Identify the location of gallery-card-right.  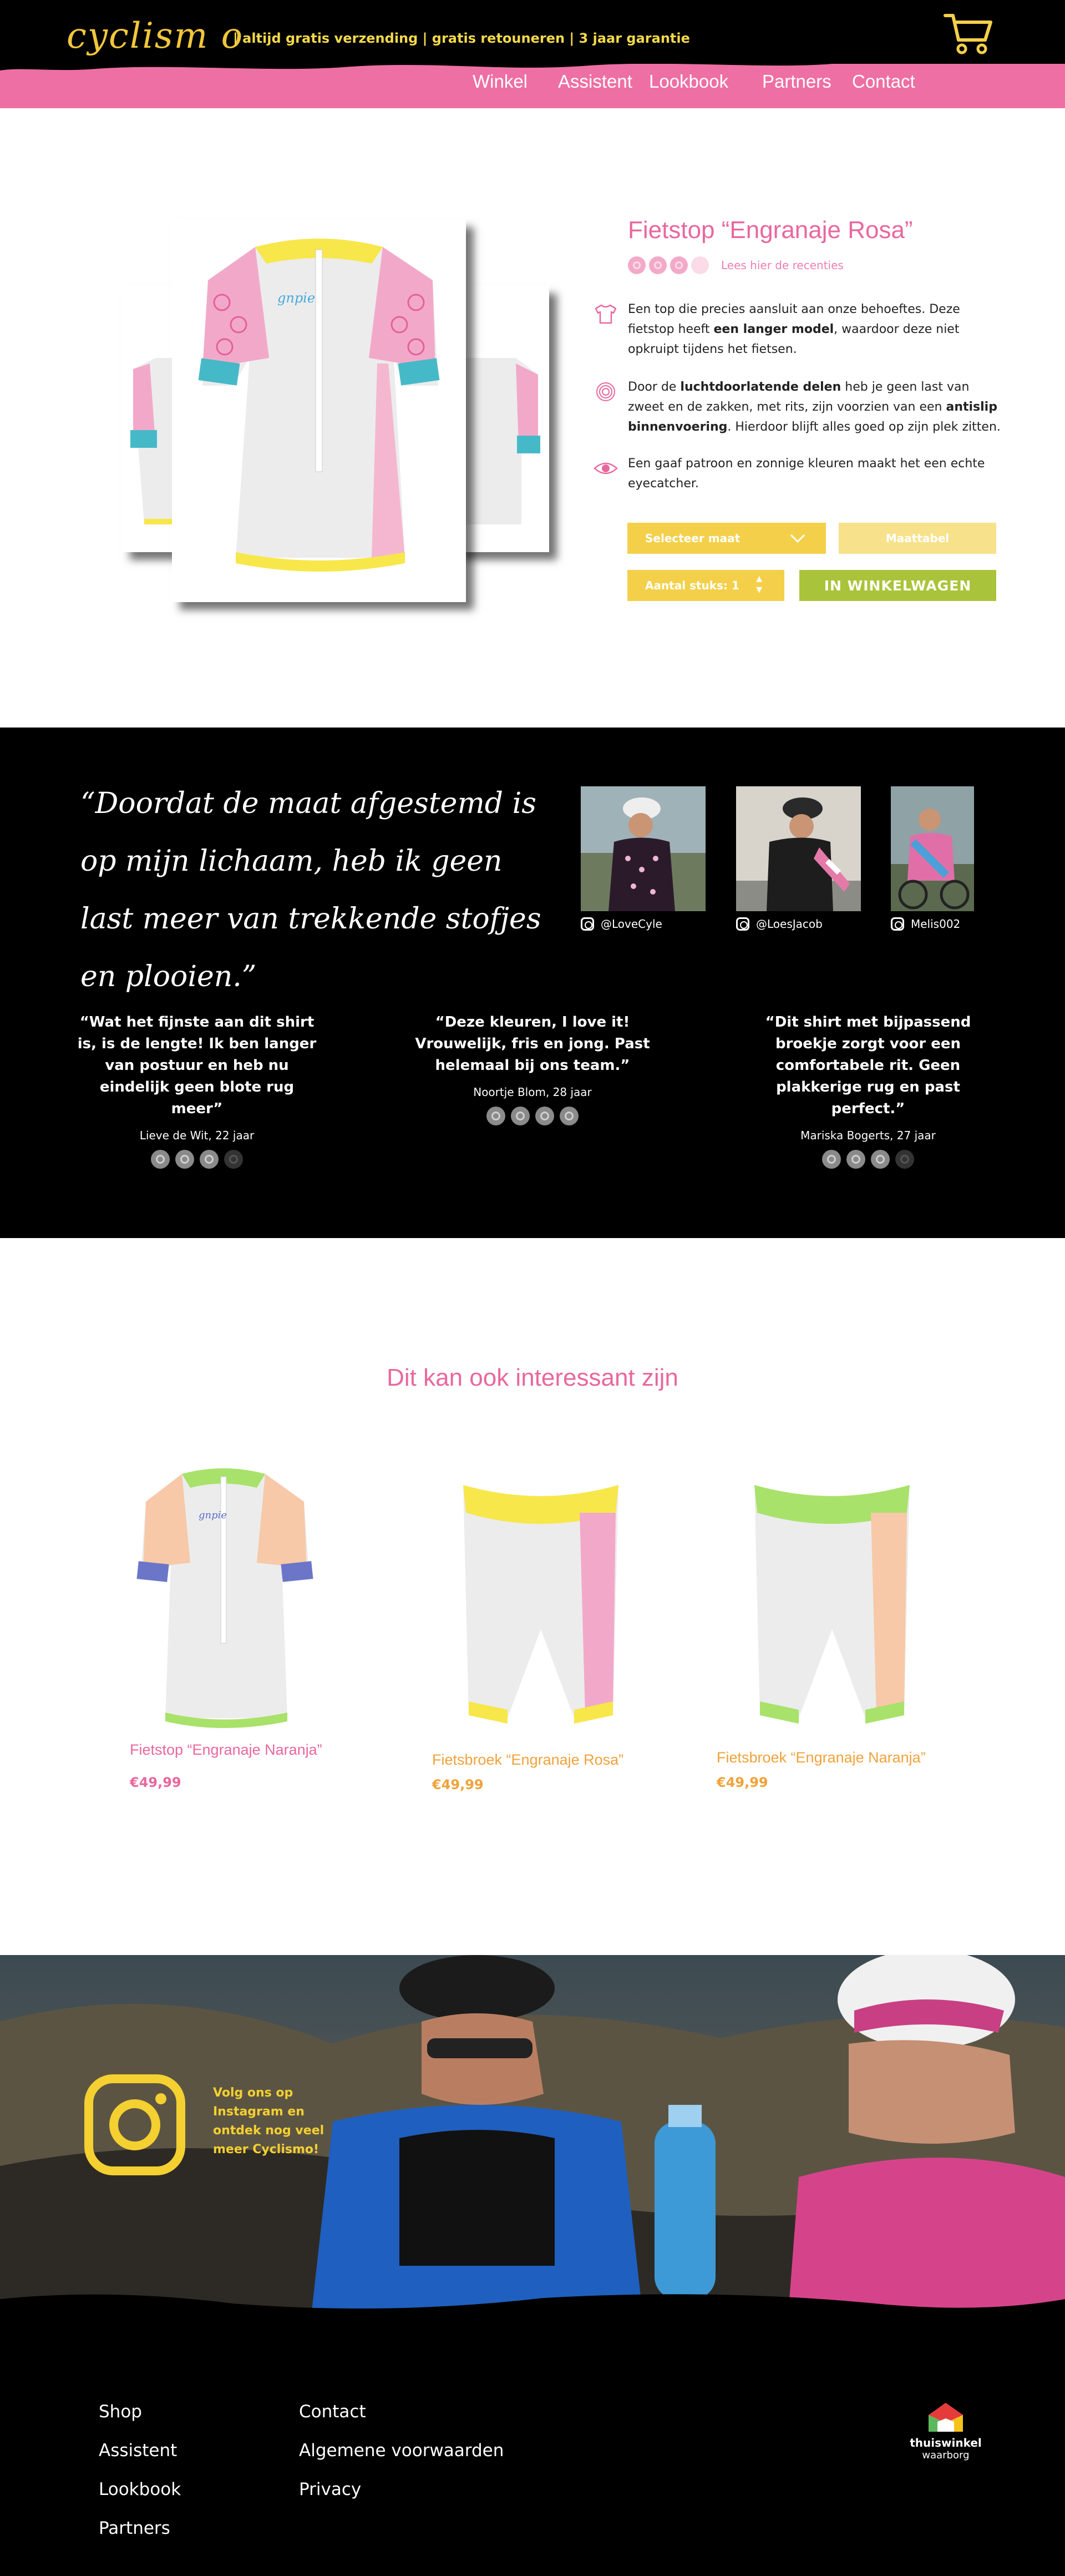
(502, 419).